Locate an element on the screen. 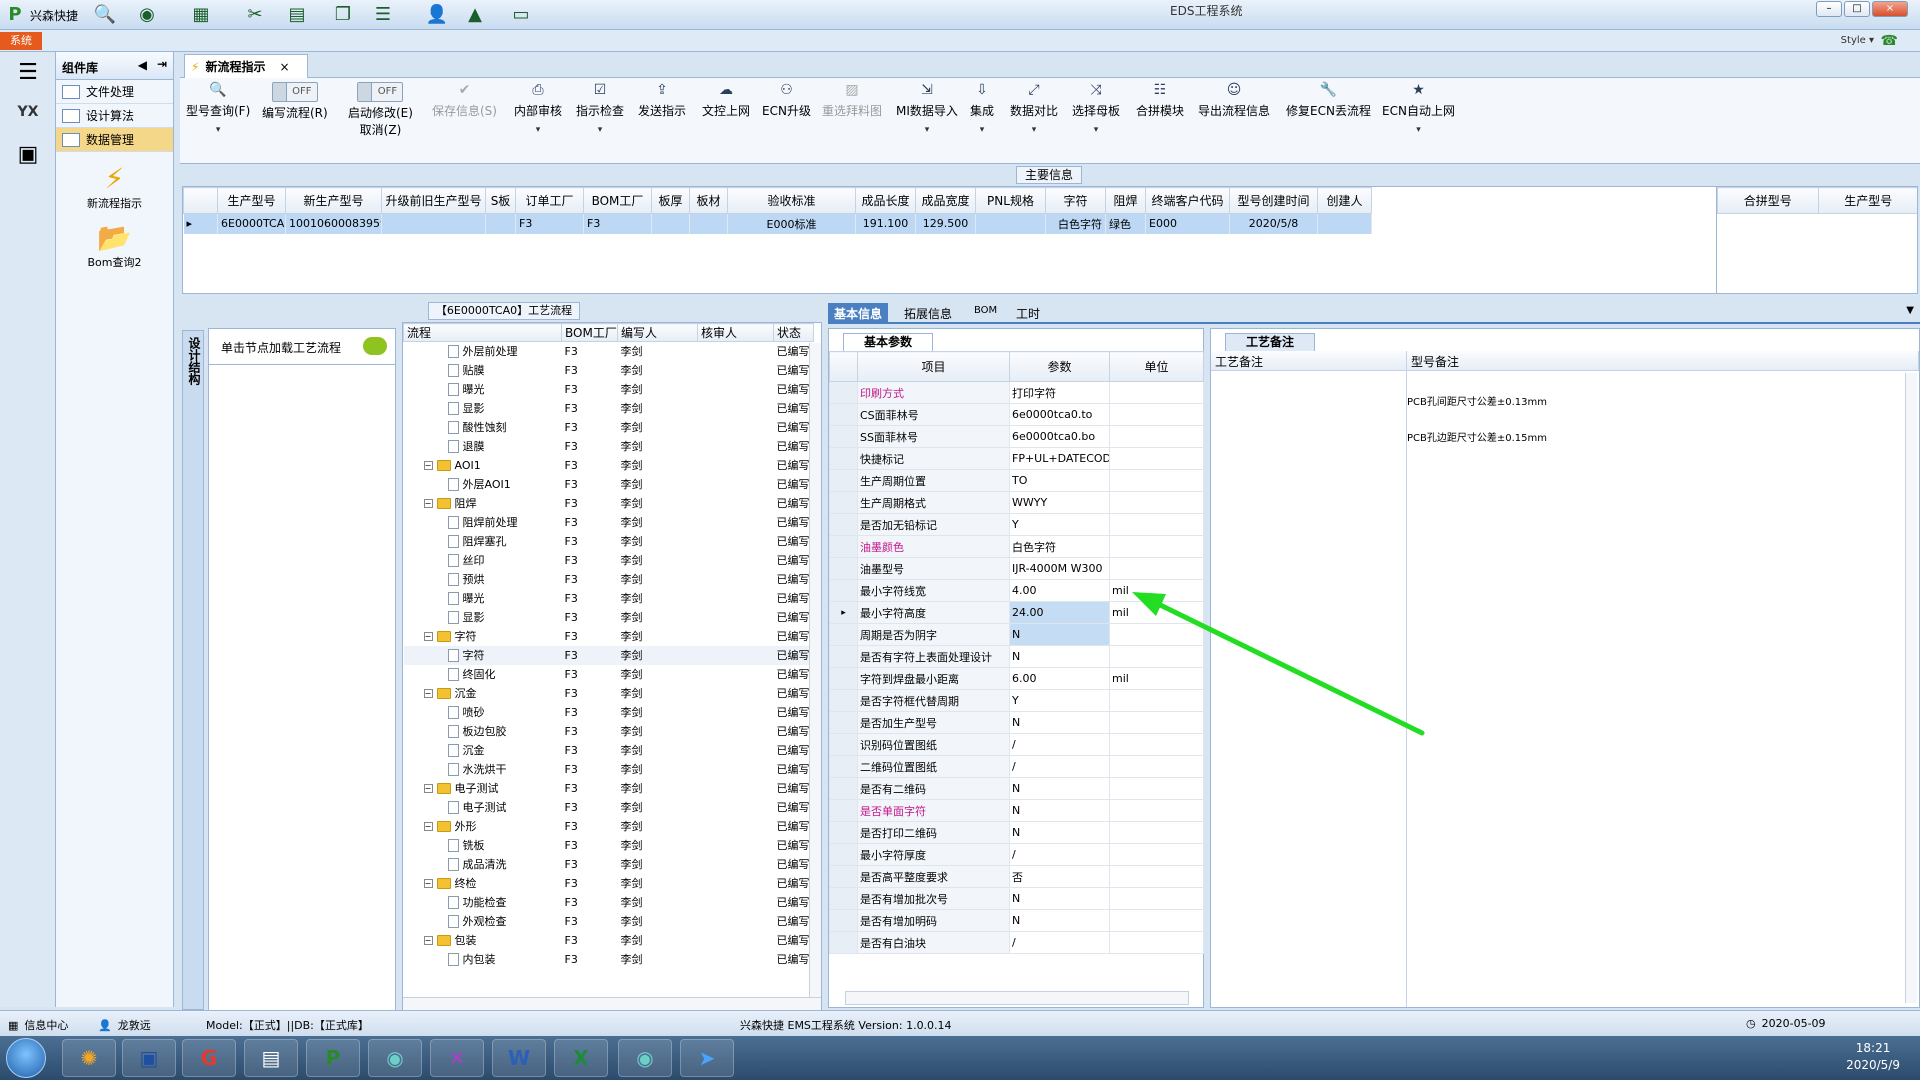 Image resolution: width=1920 pixels, height=1080 pixels. instruction-check-button: ☑ 指示检查 ▾ is located at coordinates (600, 108).